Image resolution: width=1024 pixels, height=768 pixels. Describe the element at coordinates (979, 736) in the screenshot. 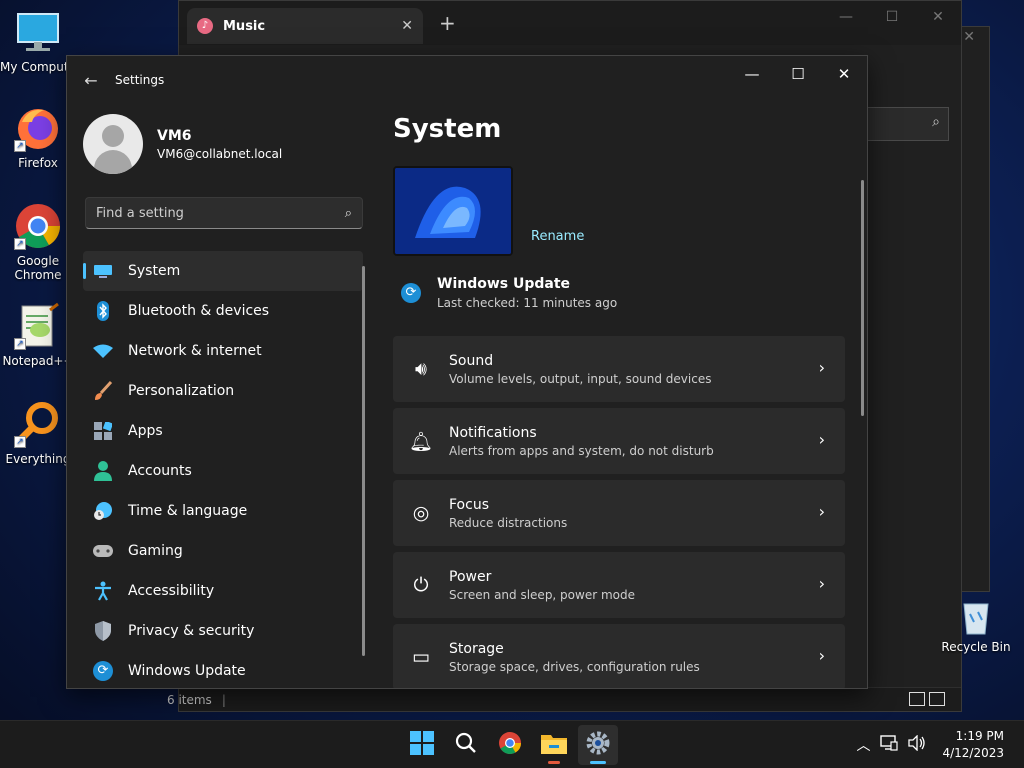

I see `clock-time: 1:19 PM` at that location.